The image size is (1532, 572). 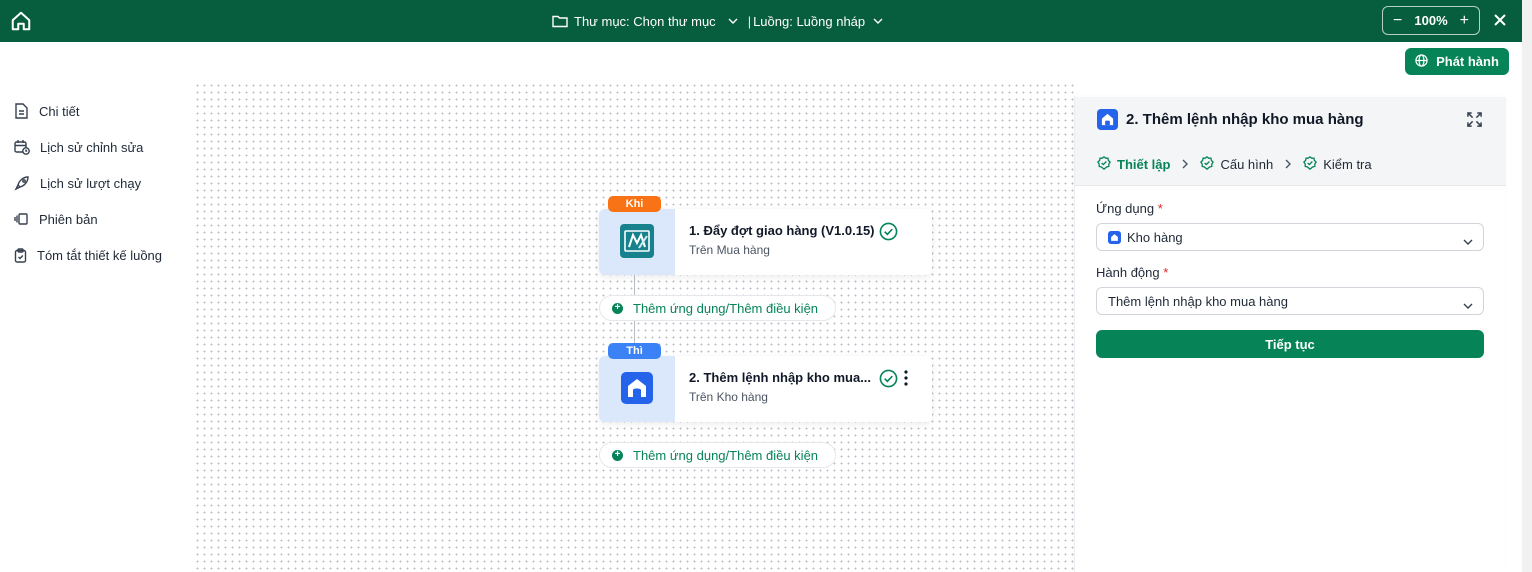 I want to click on app-select: Kho hàng, so click(x=1290, y=237).